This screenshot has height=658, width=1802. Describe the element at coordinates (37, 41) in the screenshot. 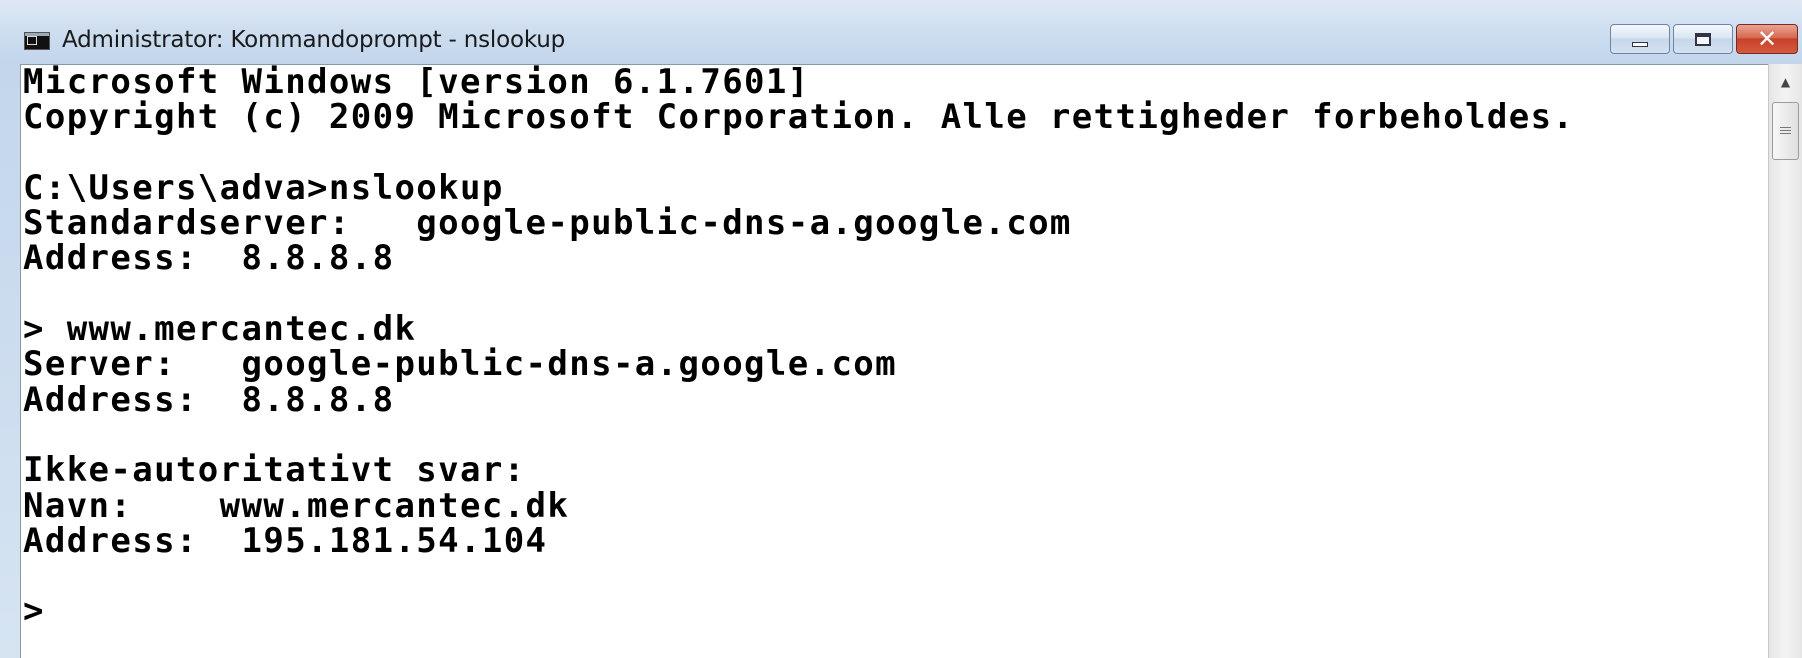

I see `cmd-icon` at that location.